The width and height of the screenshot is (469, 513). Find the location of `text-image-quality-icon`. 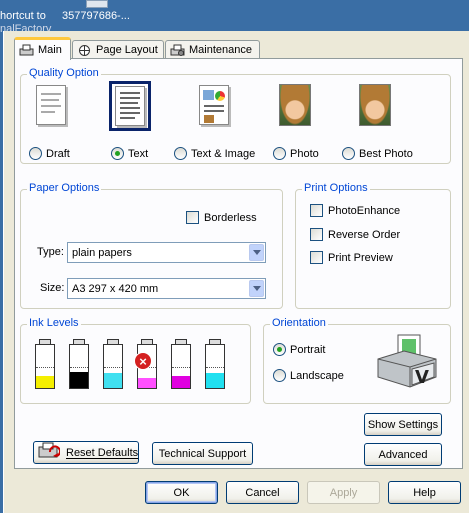

text-image-quality-icon is located at coordinates (214, 105).